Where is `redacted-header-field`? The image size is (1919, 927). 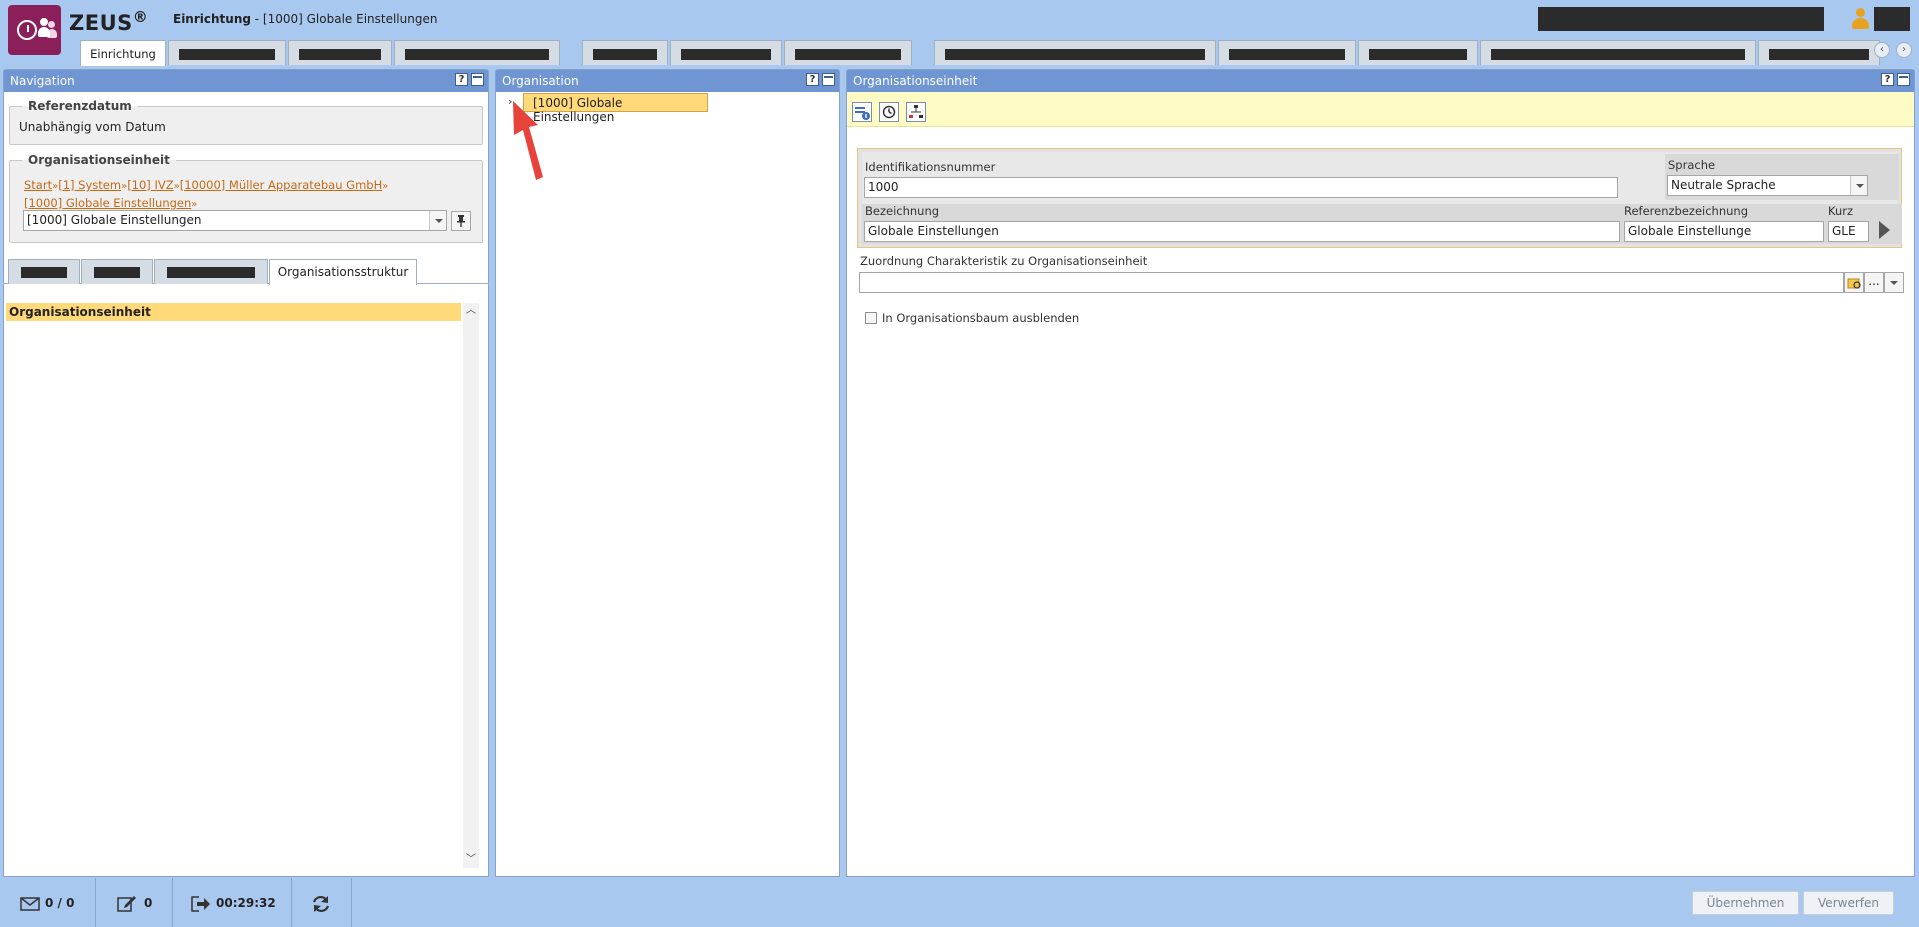
redacted-header-field is located at coordinates (1681, 19).